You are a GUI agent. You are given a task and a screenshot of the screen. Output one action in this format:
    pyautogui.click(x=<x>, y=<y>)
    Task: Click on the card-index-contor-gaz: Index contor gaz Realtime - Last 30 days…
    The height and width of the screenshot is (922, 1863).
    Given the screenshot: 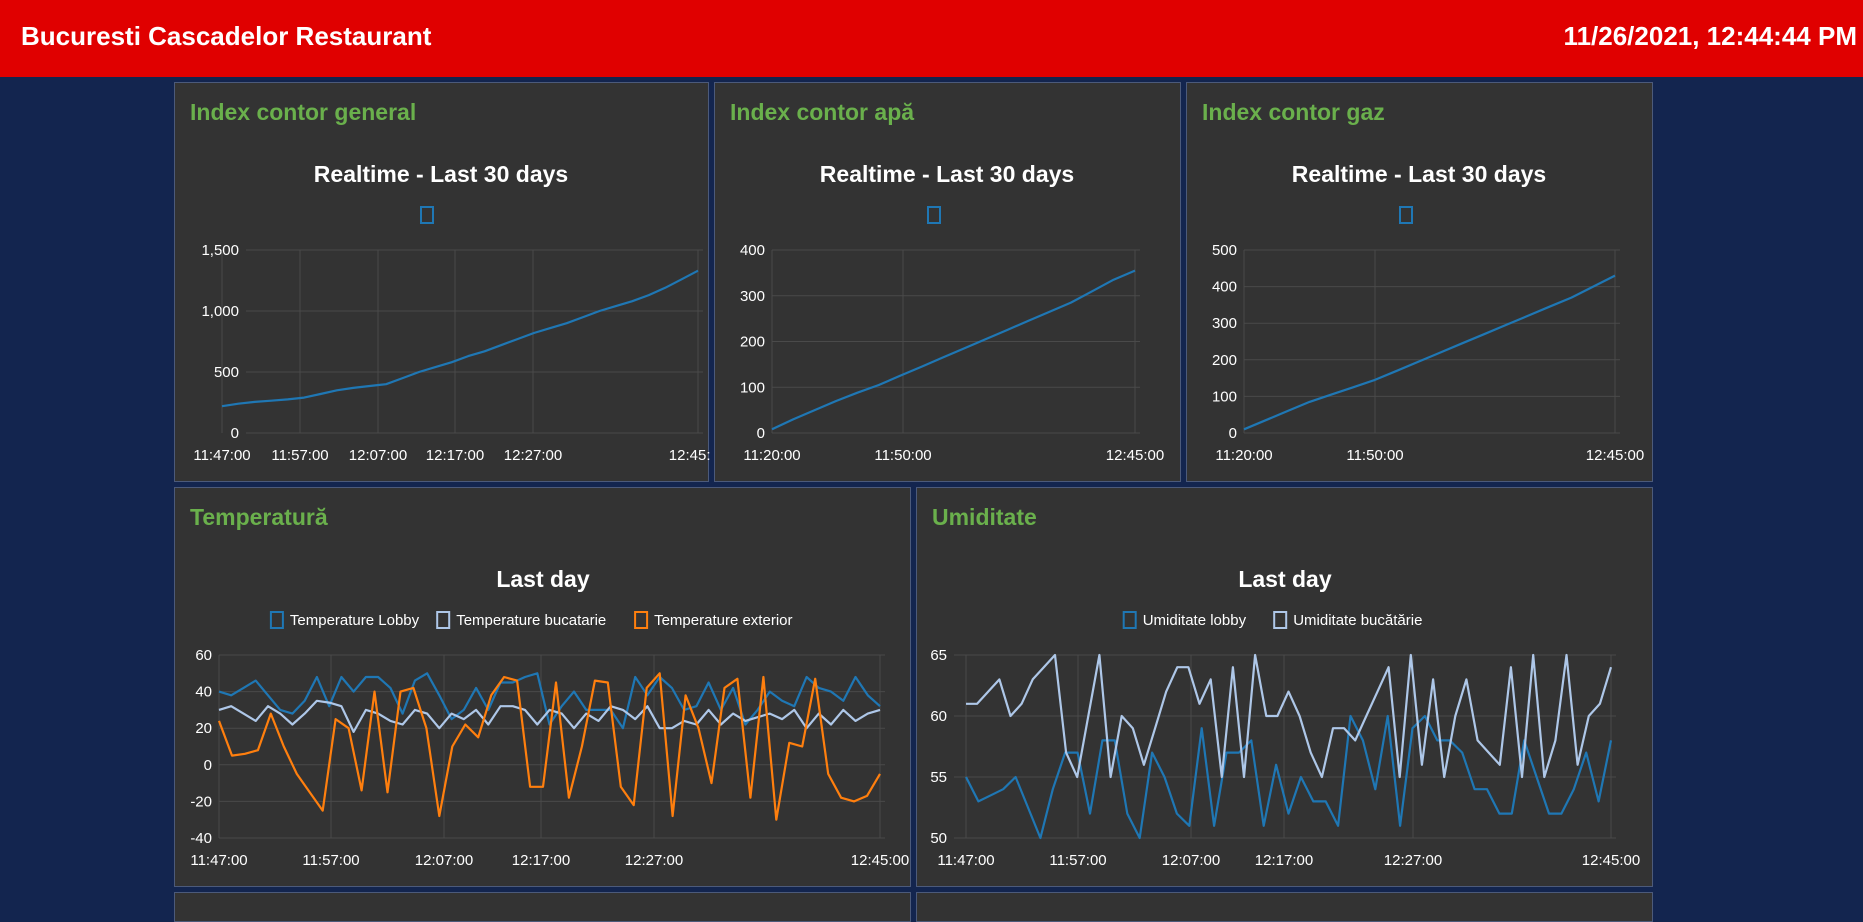 What is the action you would take?
    pyautogui.click(x=1419, y=282)
    